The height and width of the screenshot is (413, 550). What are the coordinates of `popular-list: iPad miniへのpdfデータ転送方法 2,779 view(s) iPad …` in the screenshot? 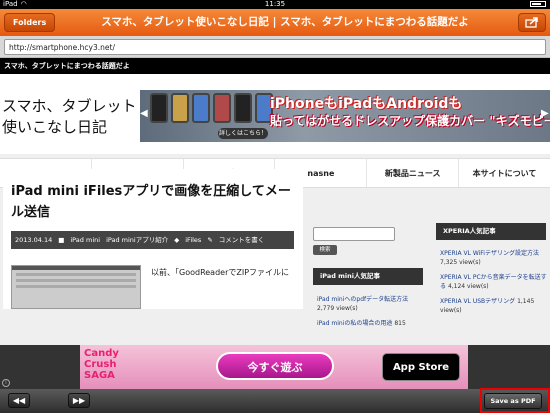 It's located at (372, 314).